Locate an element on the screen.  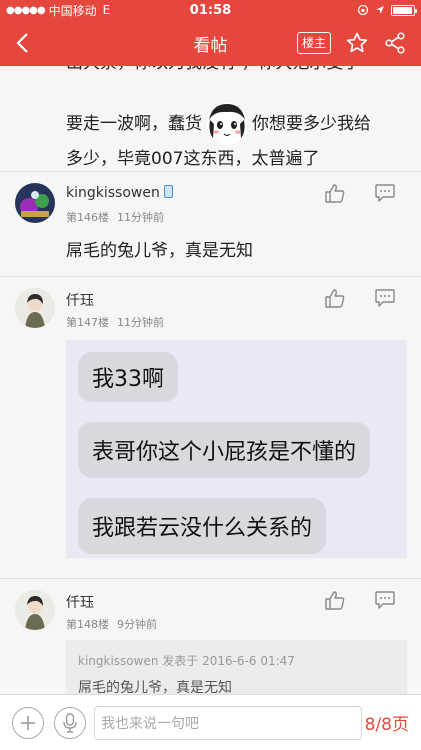
bottom-bar: 我也来说一句吧 8/8页 is located at coordinates (210, 722).